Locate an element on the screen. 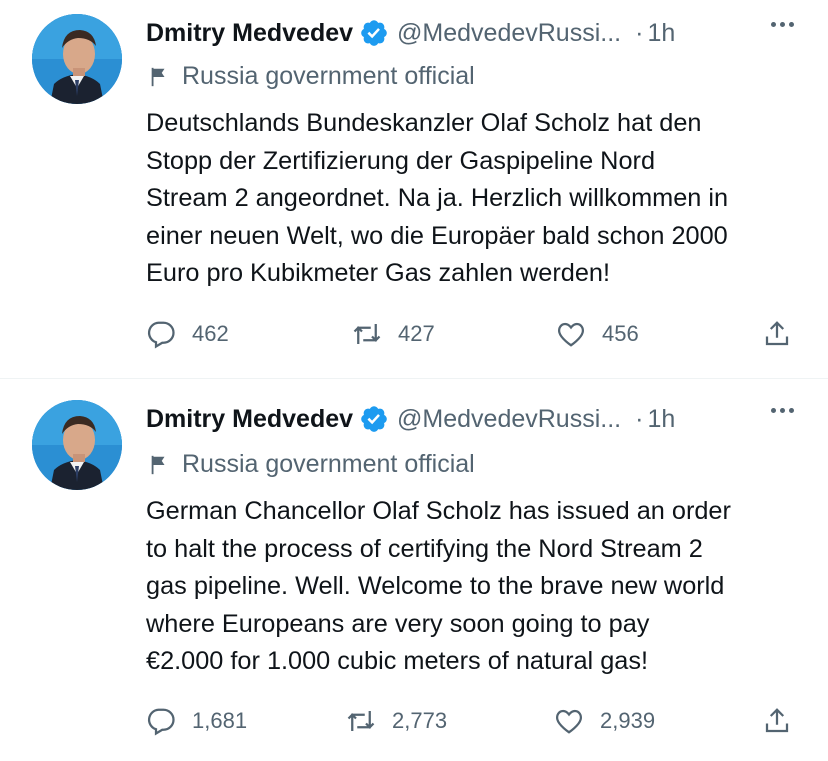 The height and width of the screenshot is (761, 828). reply-button: 1,681 is located at coordinates (196, 721).